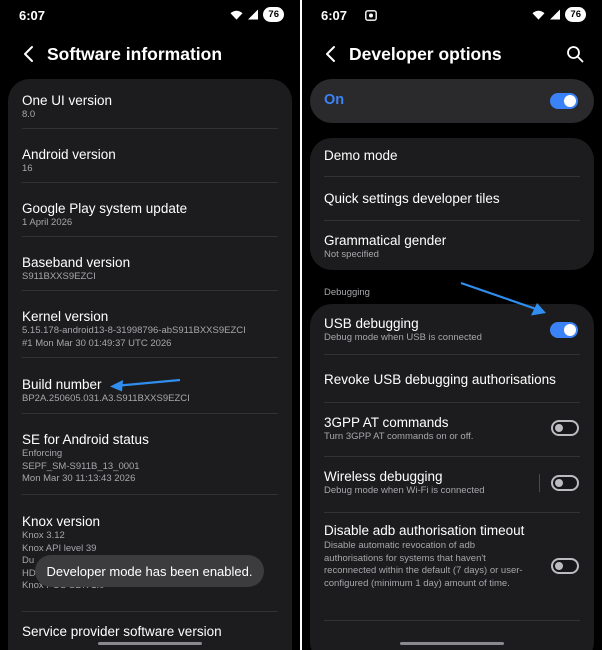 The image size is (602, 650). What do you see at coordinates (440, 379) in the screenshot?
I see `setting-label: Revoke USB debugging authorisations` at bounding box center [440, 379].